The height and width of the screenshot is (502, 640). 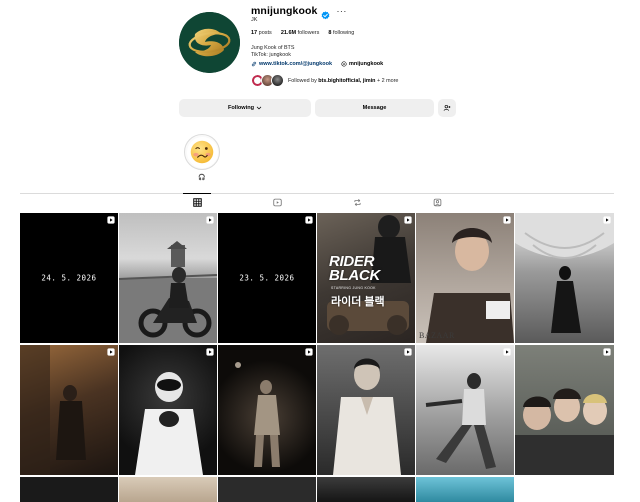 I want to click on threads-link: mnijungkook, so click(x=362, y=64).